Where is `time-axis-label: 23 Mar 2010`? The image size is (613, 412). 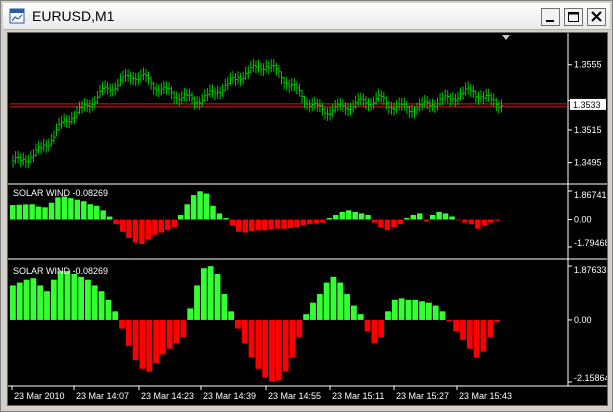
time-axis-label: 23 Mar 2010 is located at coordinates (39, 396).